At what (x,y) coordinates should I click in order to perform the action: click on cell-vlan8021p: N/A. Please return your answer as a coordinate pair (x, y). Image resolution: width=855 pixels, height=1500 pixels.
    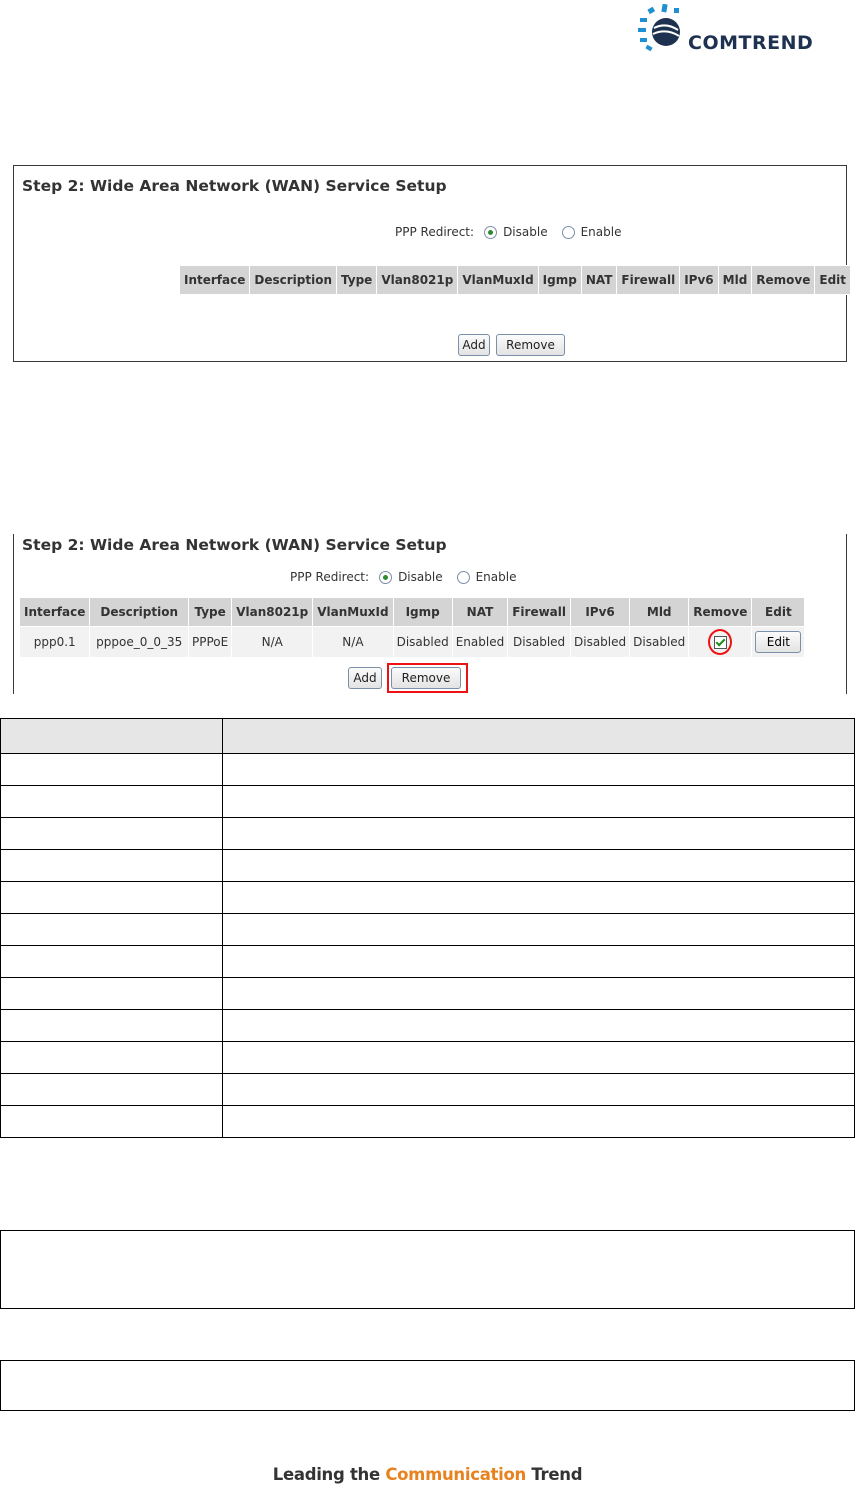
    Looking at the image, I should click on (272, 642).